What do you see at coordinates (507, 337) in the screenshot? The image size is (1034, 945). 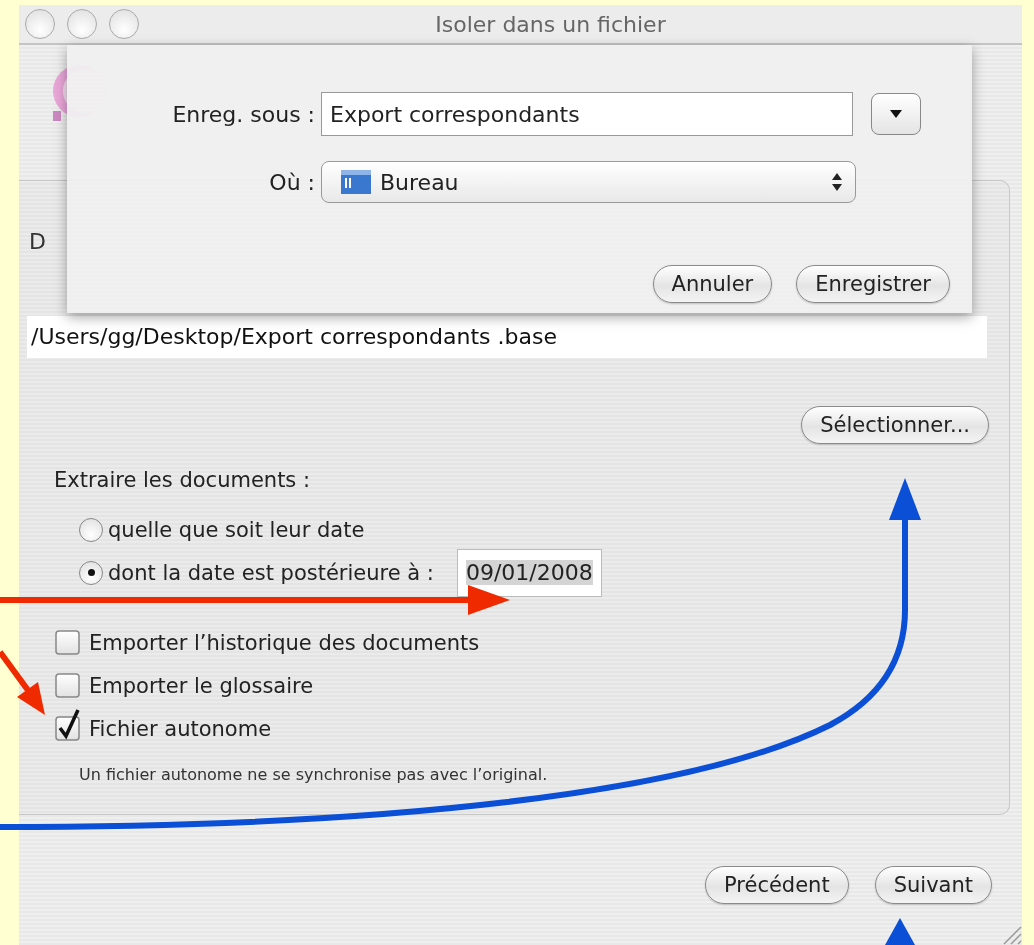 I see `path-field: /Users/gg/Desktop/Export correspondants .base` at bounding box center [507, 337].